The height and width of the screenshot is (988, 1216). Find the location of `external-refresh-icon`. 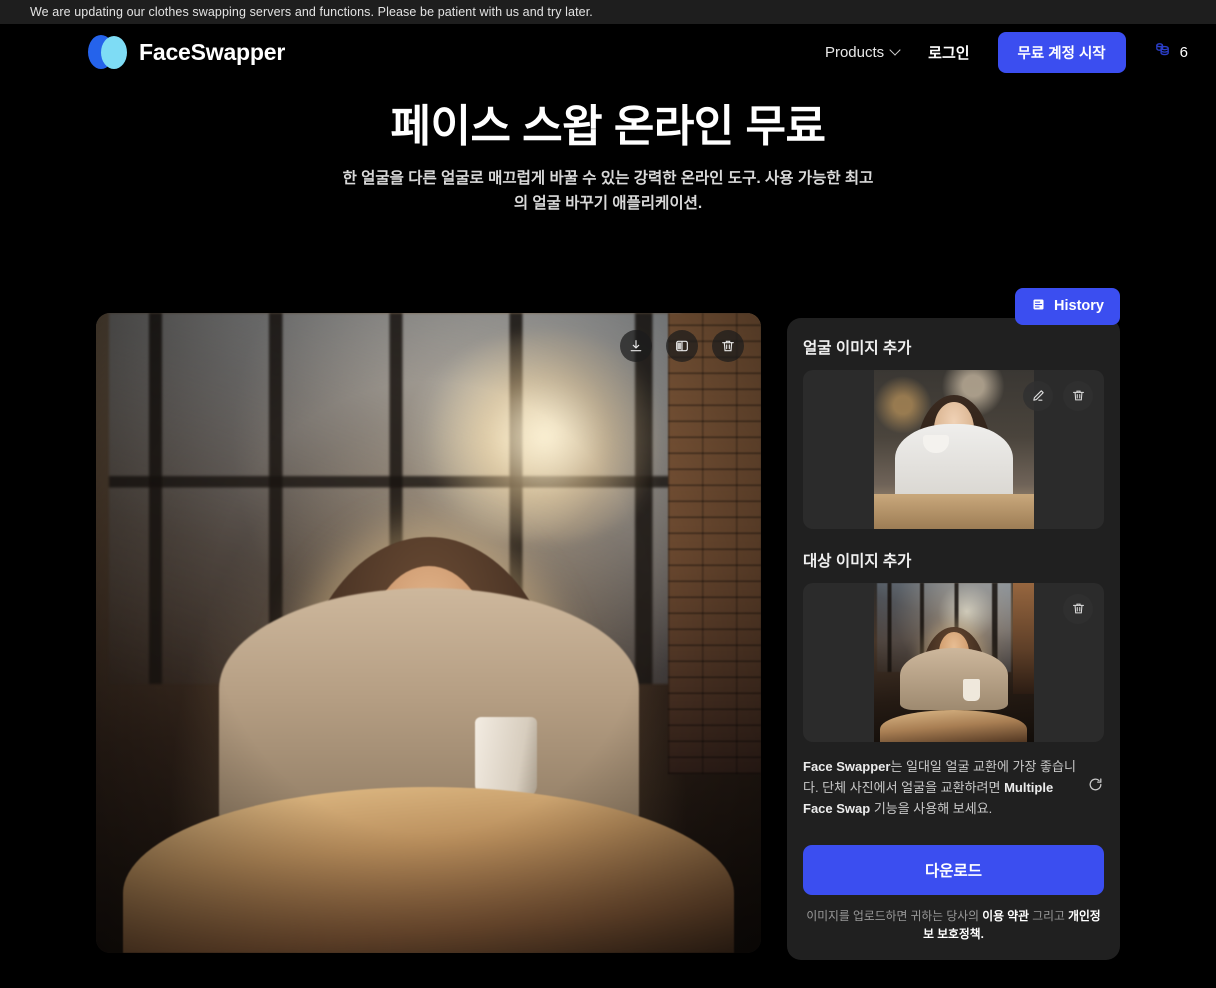

external-refresh-icon is located at coordinates (1095, 787).